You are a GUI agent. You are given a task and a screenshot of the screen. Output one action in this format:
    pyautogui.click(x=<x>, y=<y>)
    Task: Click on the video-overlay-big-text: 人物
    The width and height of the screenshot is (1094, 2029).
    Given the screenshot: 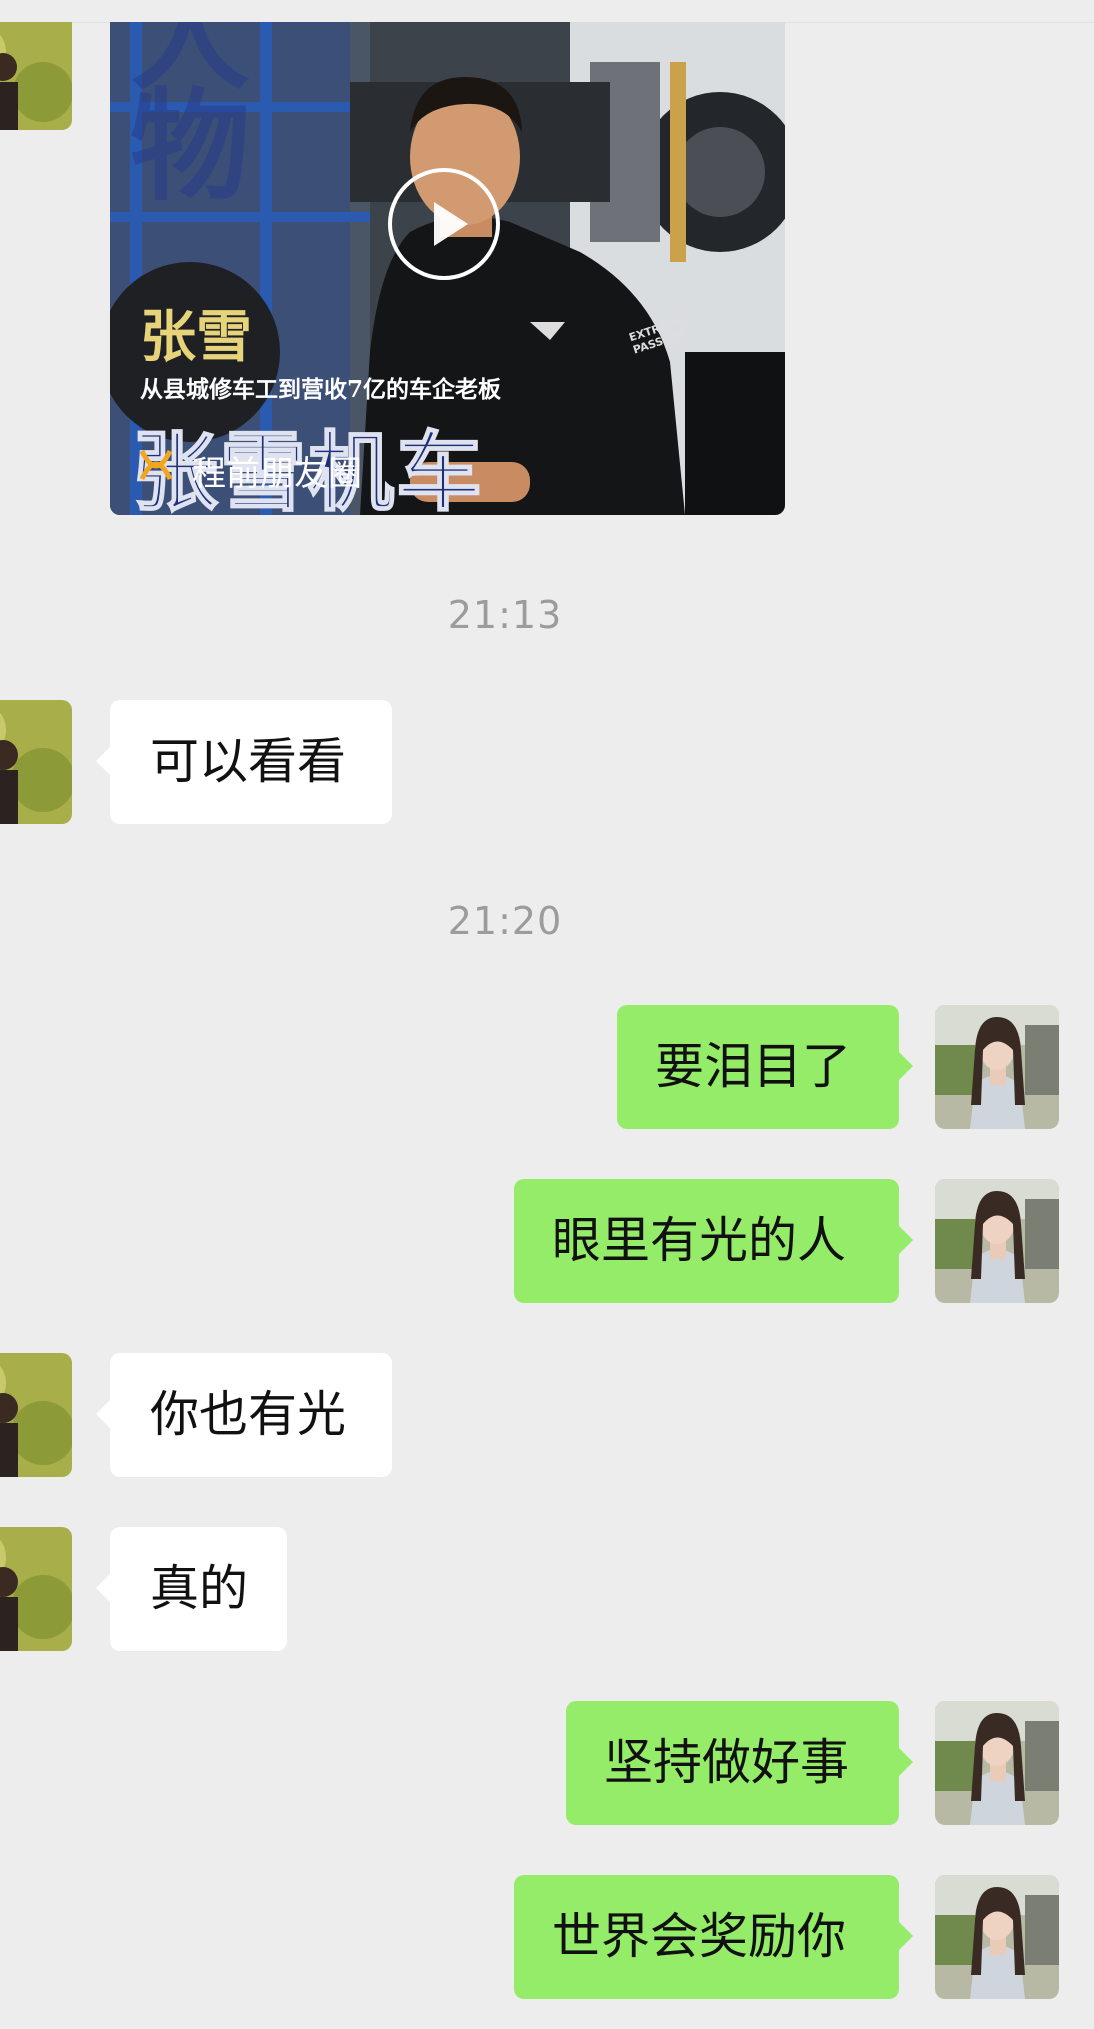 What is the action you would take?
    pyautogui.click(x=190, y=119)
    